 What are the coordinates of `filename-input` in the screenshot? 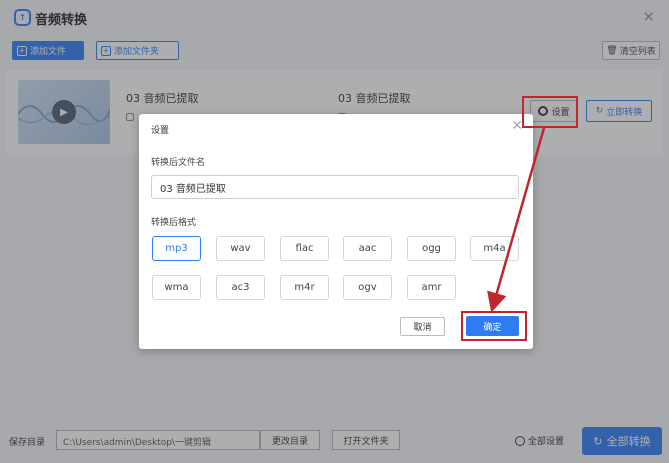 It's located at (335, 187).